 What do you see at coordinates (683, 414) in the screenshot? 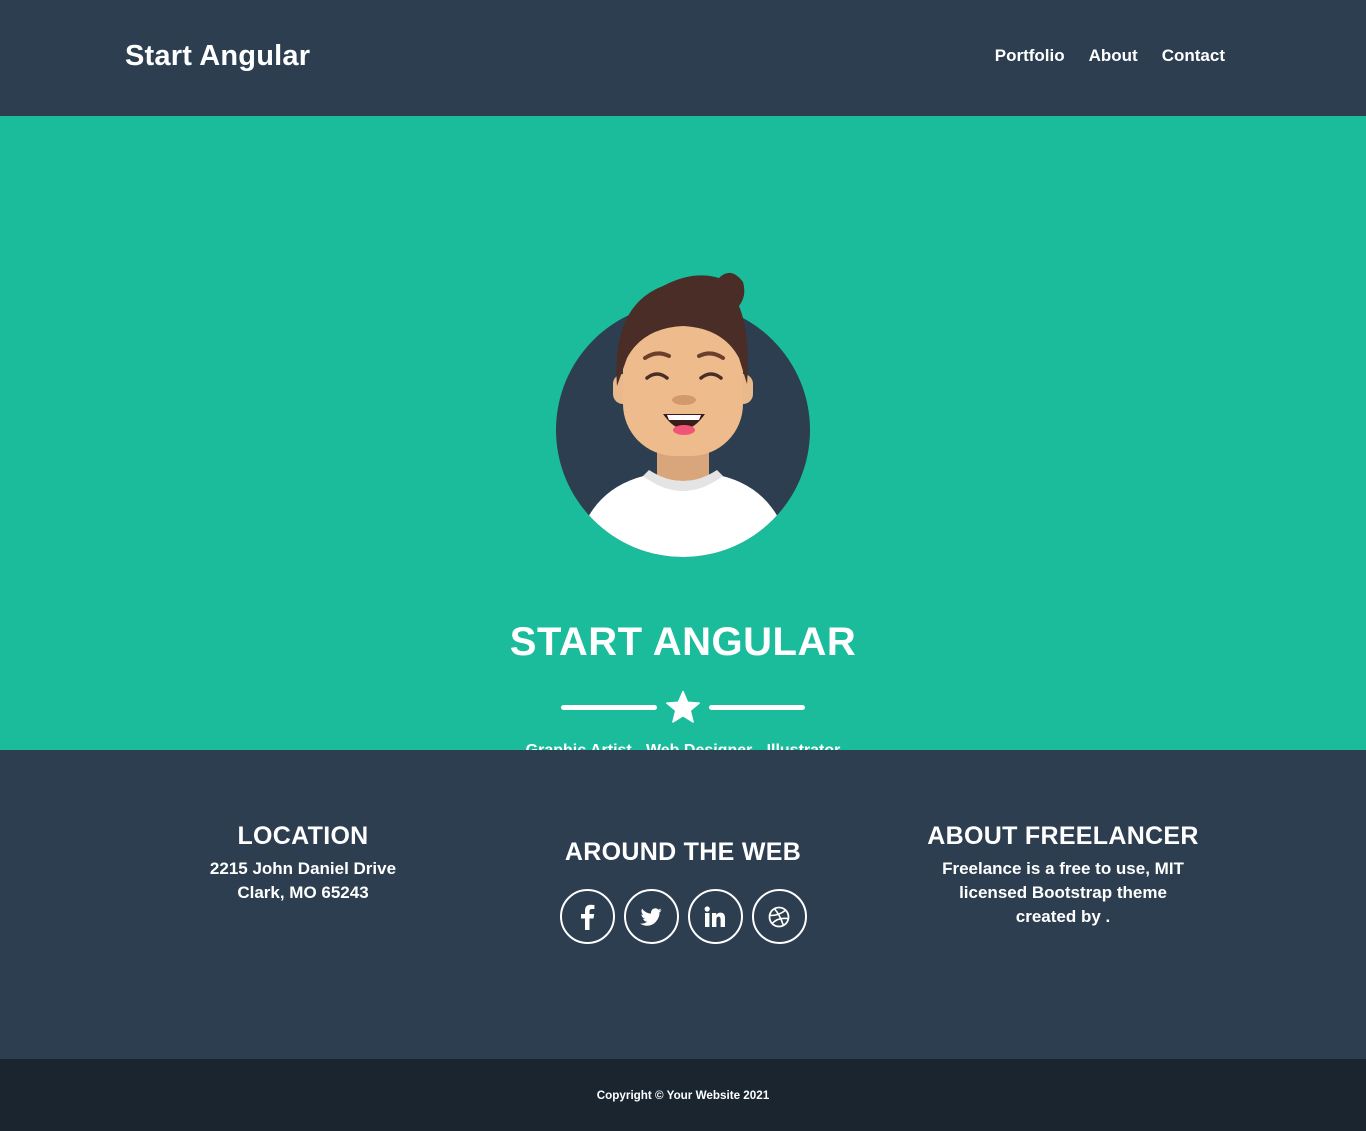
I see `avatar-illustration` at bounding box center [683, 414].